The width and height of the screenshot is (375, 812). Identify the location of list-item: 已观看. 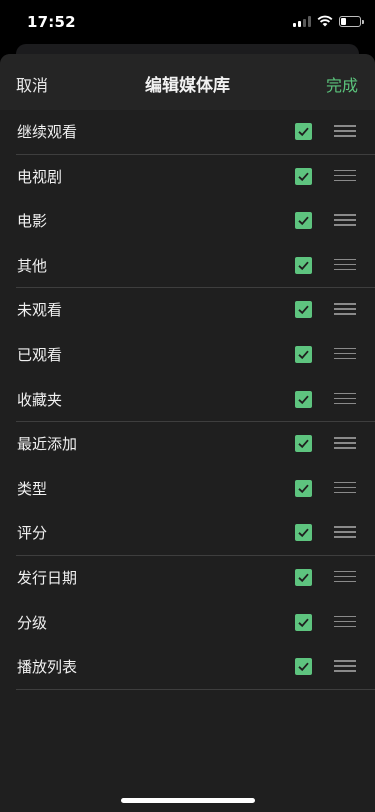
(187, 355).